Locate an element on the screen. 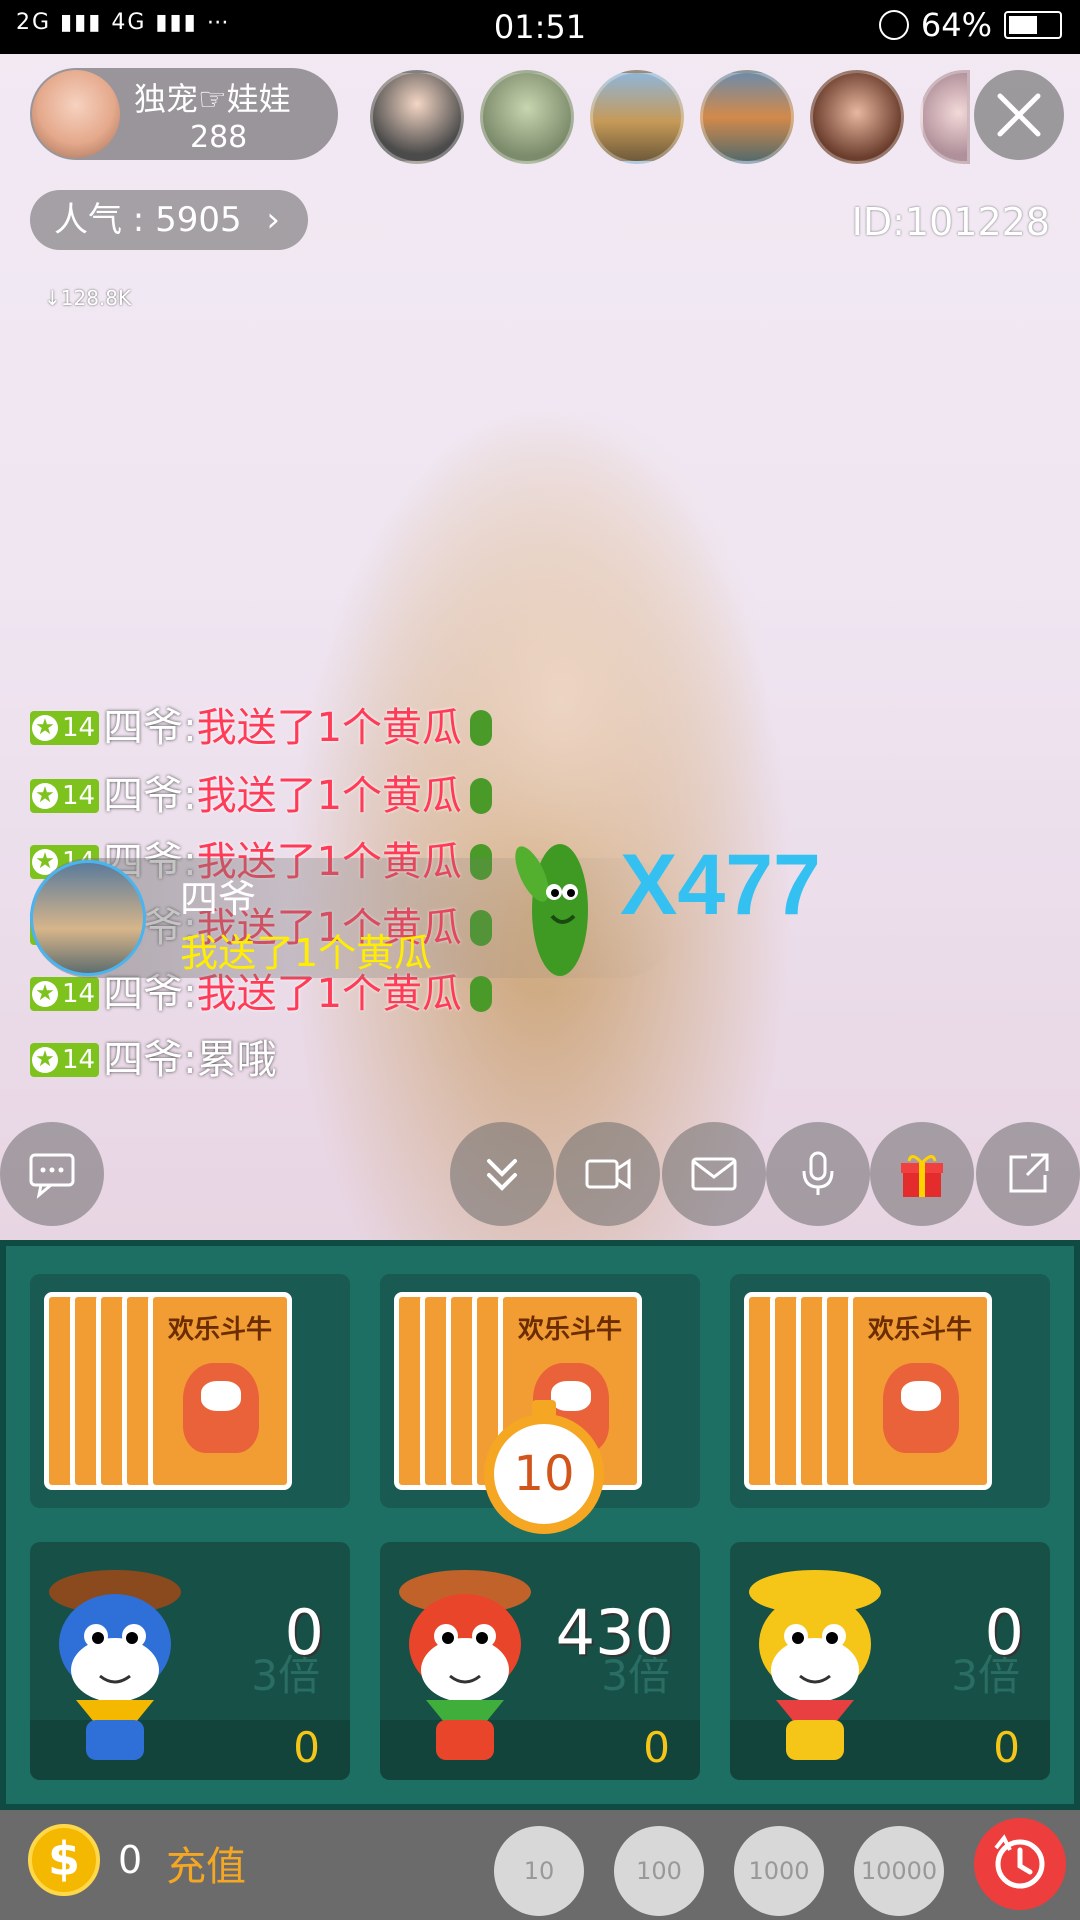  collapse-button is located at coordinates (502, 1174).